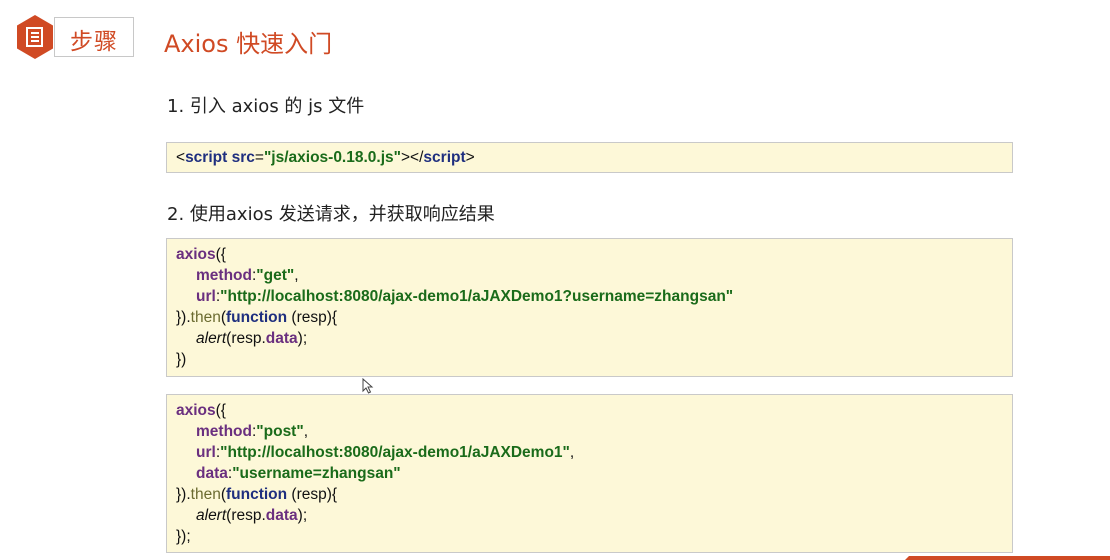 The height and width of the screenshot is (560, 1110). I want to click on step2-heading: 2. 使用axios 发送请求，并获取响应结果, so click(331, 214).